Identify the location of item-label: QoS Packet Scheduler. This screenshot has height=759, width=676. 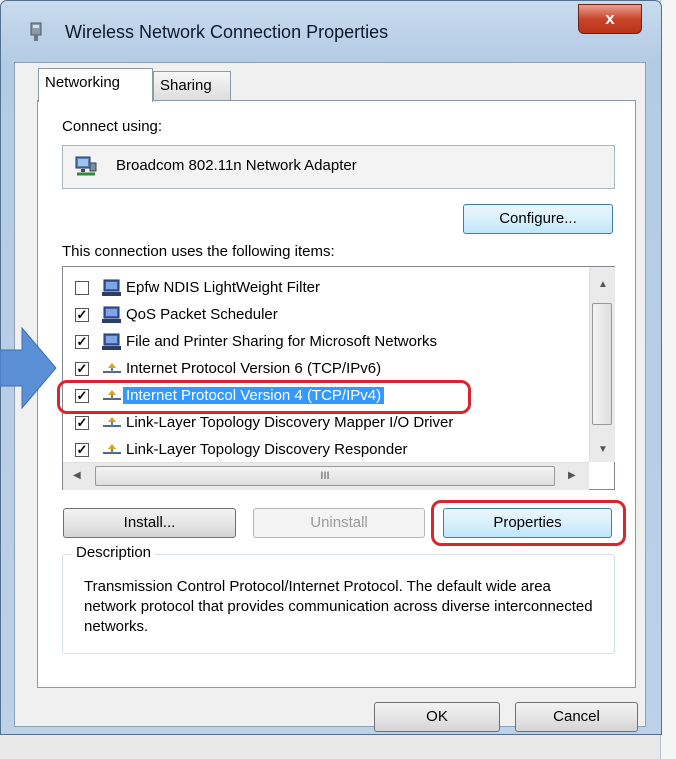
(202, 314).